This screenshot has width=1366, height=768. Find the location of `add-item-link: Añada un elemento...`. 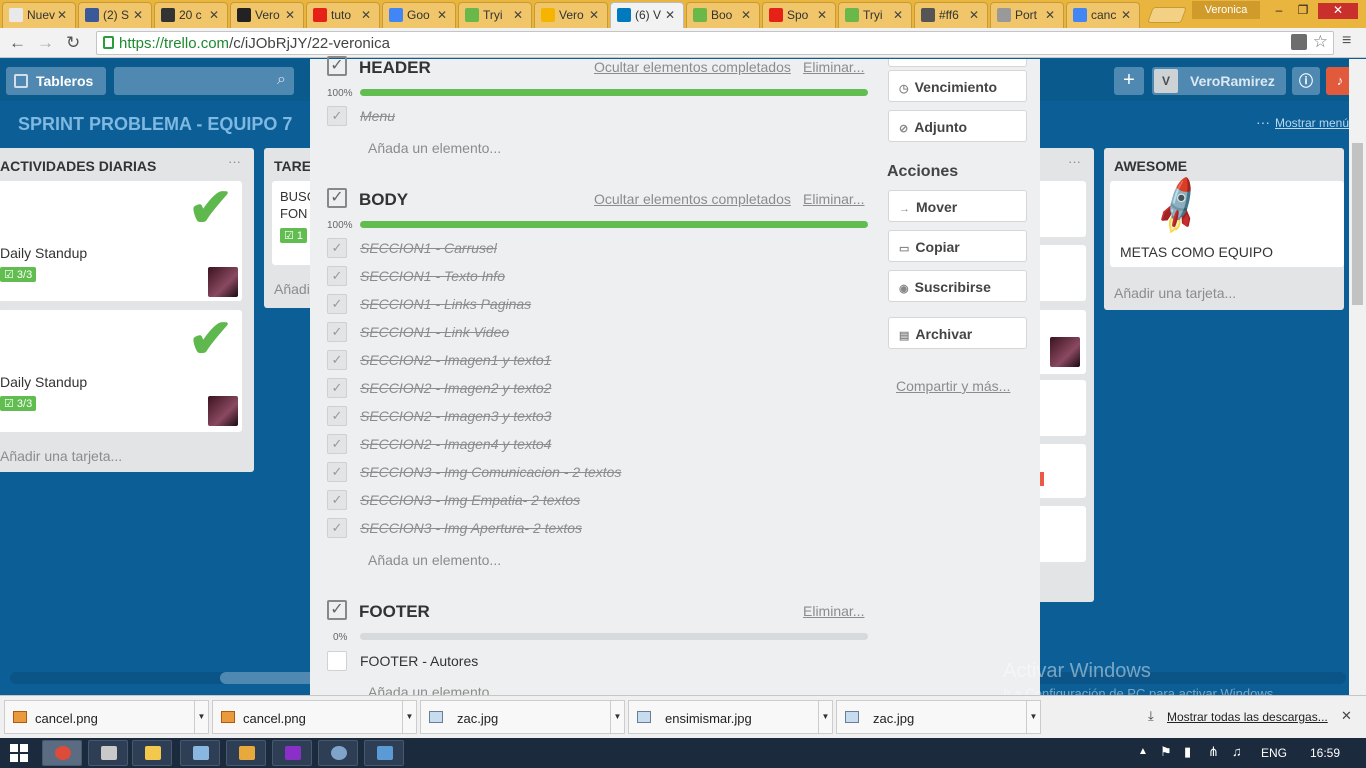

add-item-link: Añada un elemento... is located at coordinates (434, 560).